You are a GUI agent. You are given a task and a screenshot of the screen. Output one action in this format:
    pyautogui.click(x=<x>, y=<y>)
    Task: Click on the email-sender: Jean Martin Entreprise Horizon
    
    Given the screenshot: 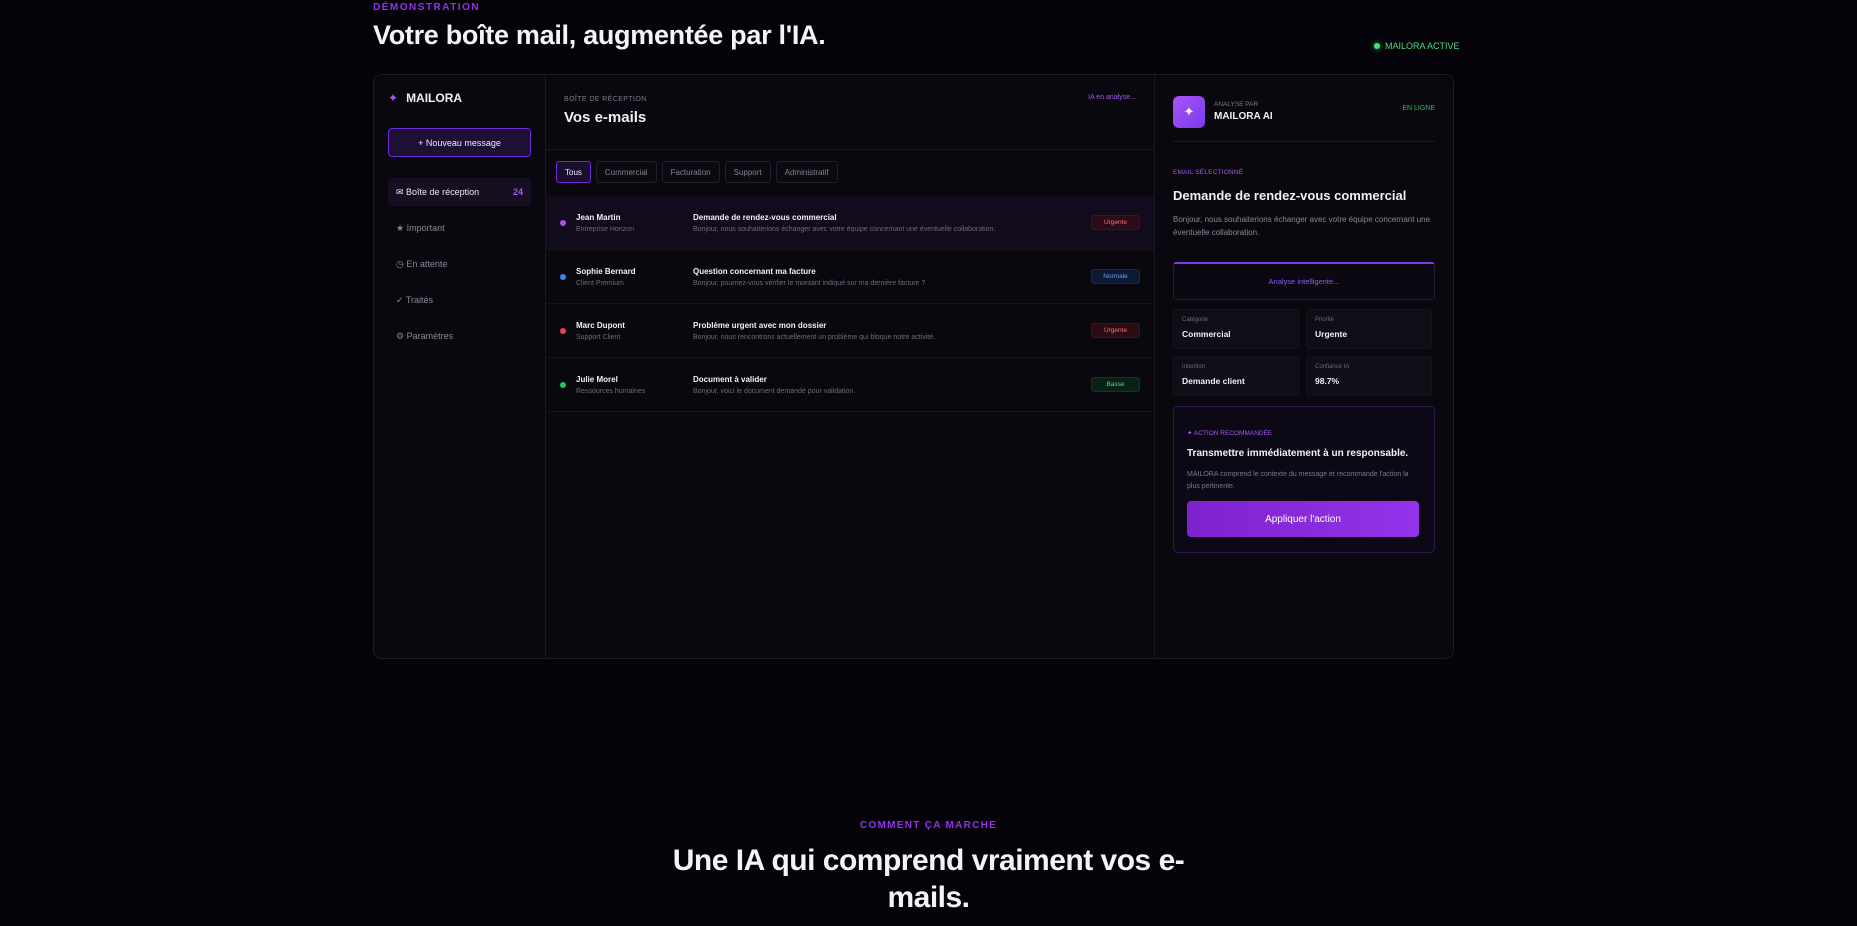 What is the action you would take?
    pyautogui.click(x=634, y=223)
    